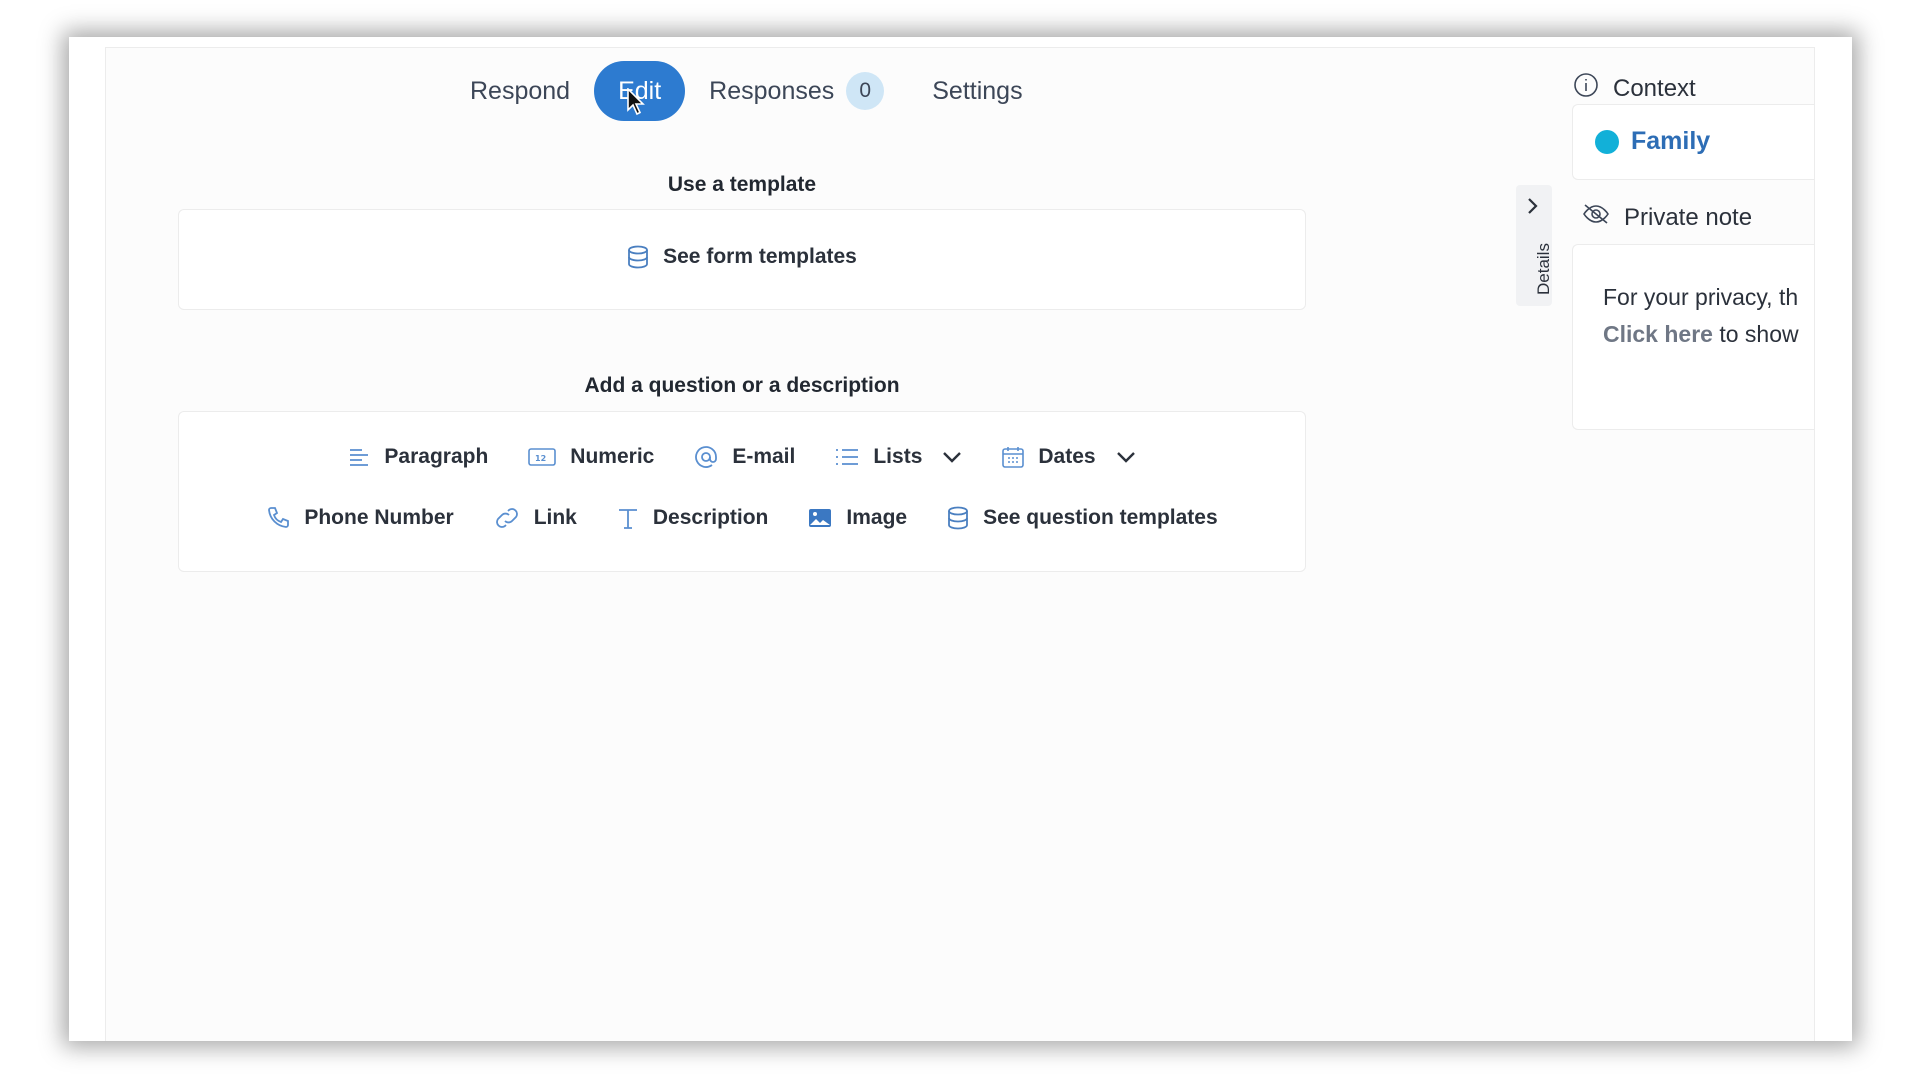 The height and width of the screenshot is (1080, 1920). Describe the element at coordinates (555, 517) in the screenshot. I see `link-label: Link` at that location.